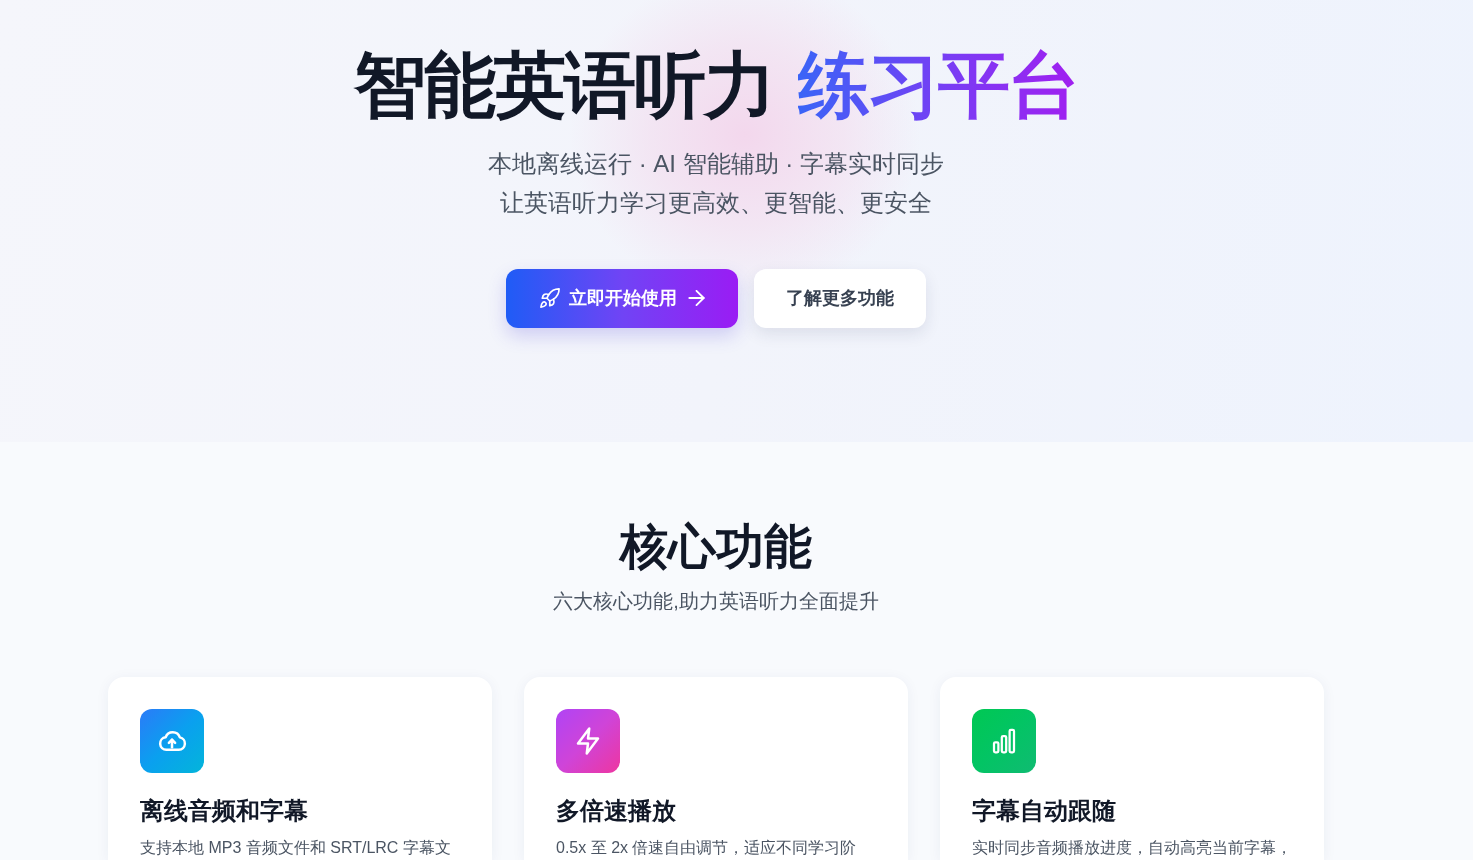 The height and width of the screenshot is (860, 1473). Describe the element at coordinates (296, 848) in the screenshot. I see `feature-description: 支持本地 MP3 音频文件和 SRT/LRC 字幕文` at that location.